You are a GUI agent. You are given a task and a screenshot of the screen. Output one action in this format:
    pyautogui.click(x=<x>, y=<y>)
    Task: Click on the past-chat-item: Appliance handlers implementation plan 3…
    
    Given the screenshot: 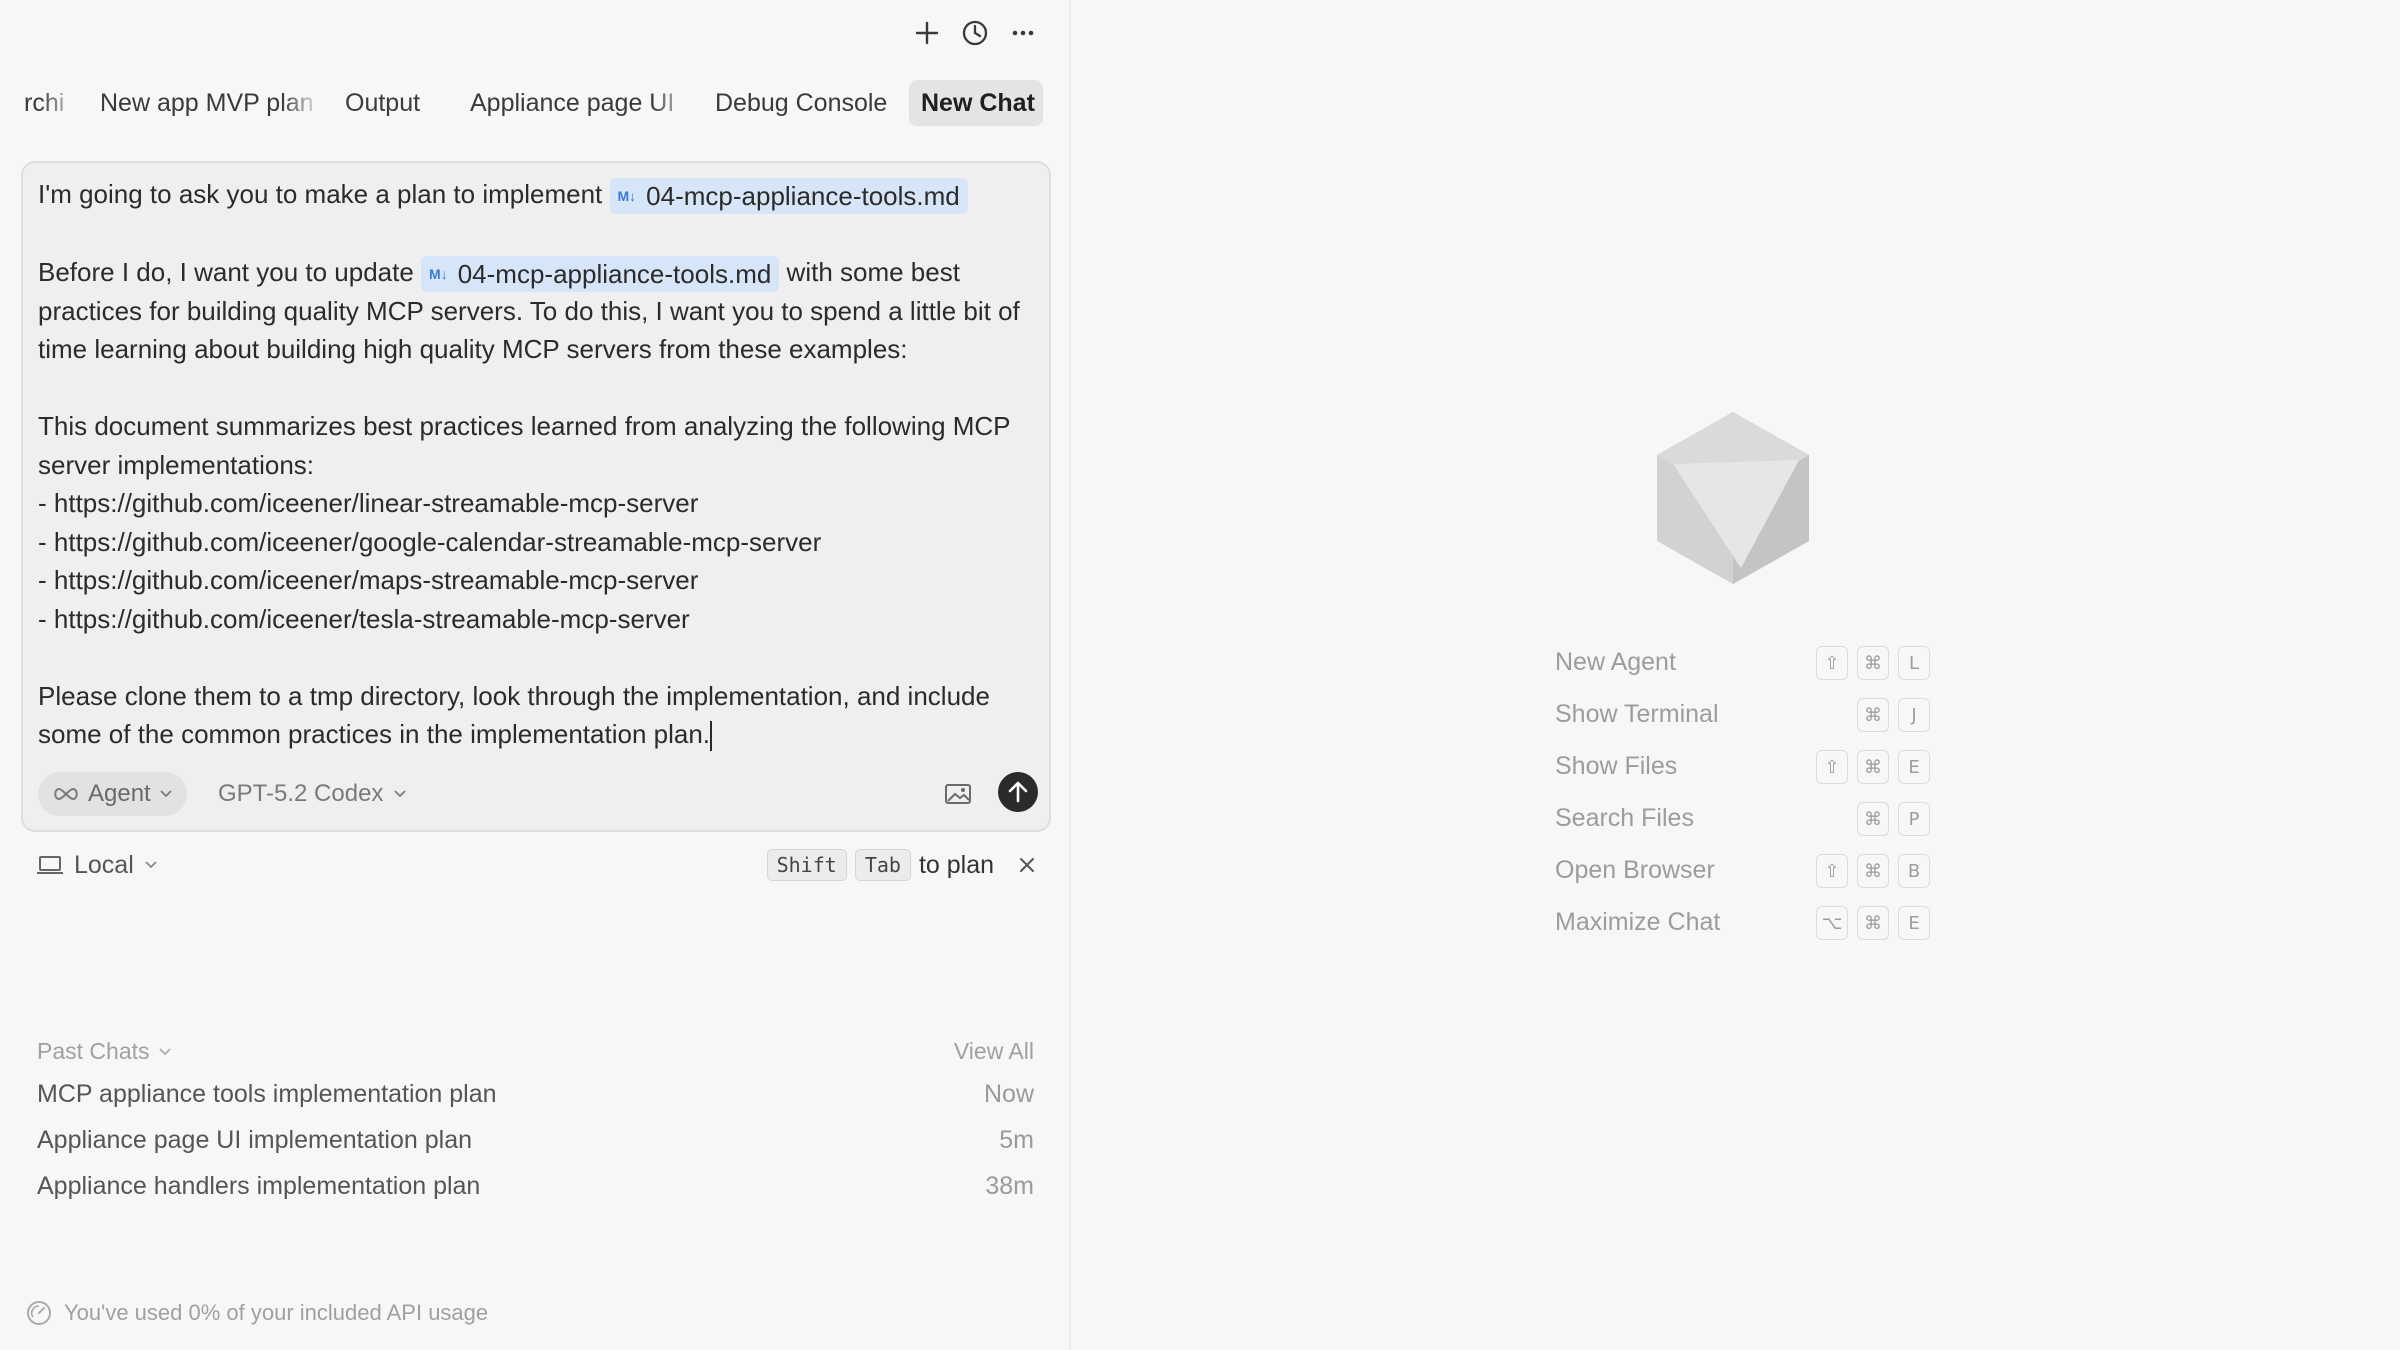 What is the action you would take?
    pyautogui.click(x=535, y=1187)
    